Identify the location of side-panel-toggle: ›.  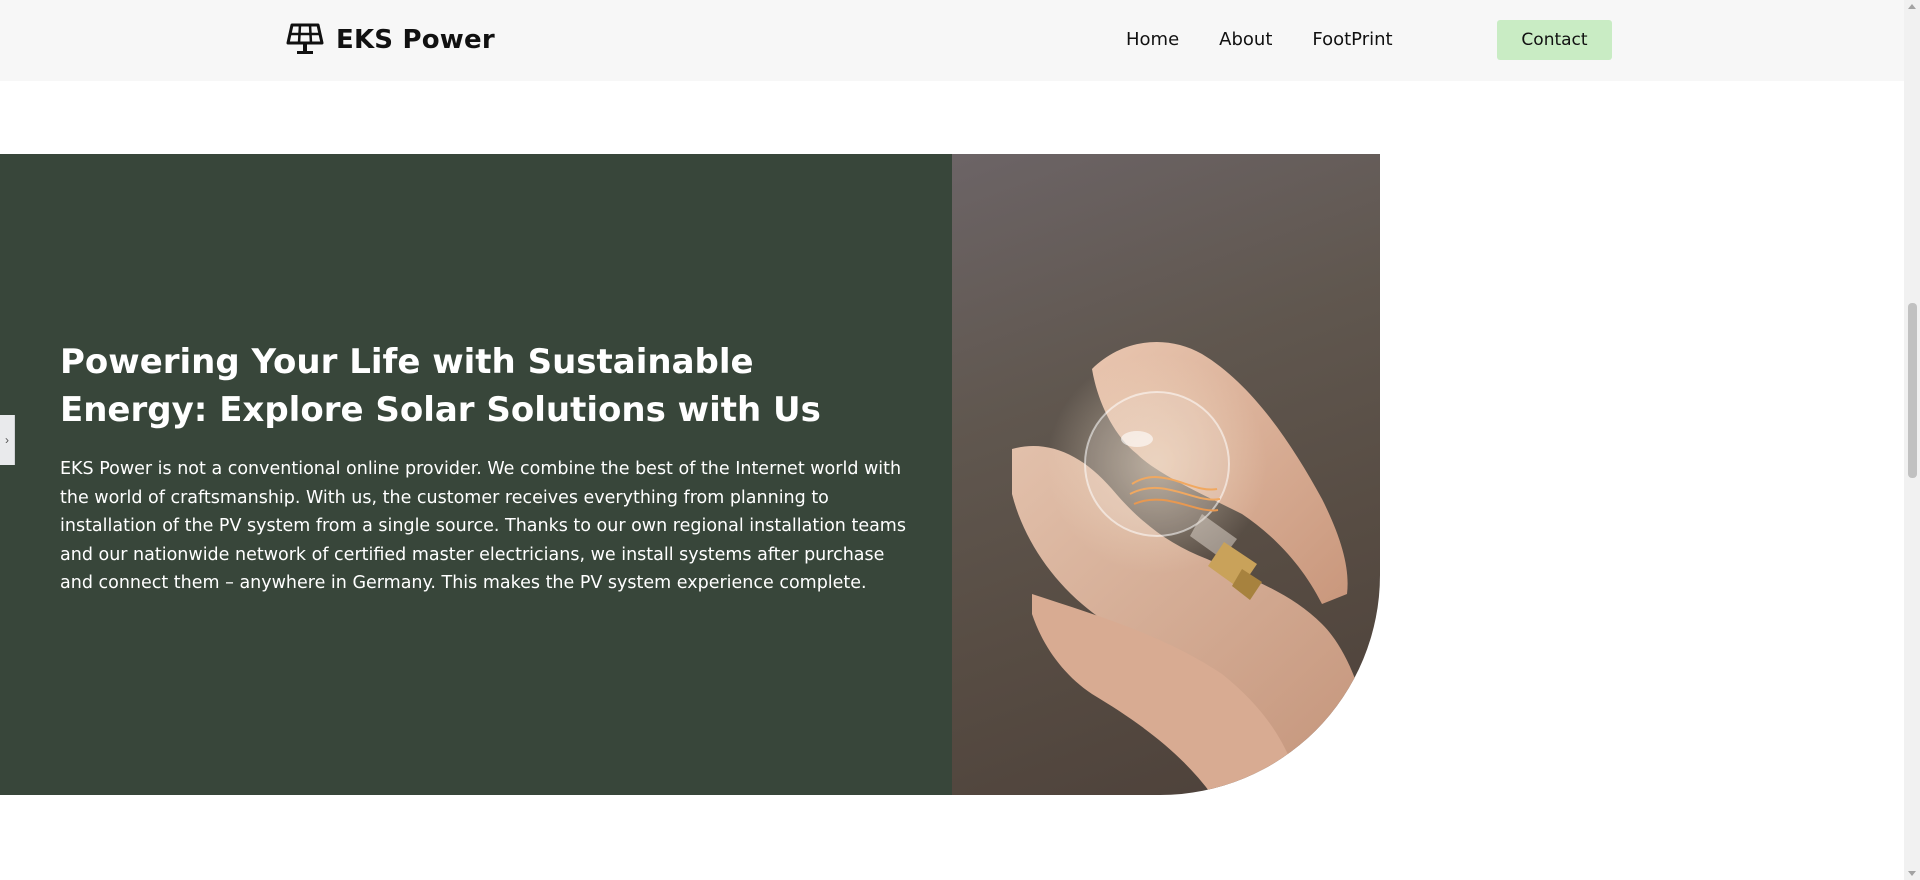
(7, 440).